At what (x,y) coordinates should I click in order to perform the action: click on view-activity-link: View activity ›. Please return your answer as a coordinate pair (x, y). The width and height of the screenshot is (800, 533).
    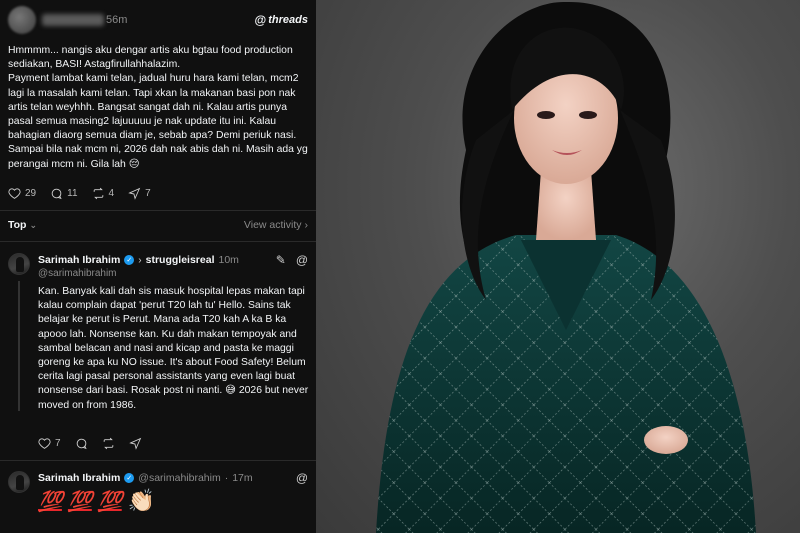
    Looking at the image, I should click on (276, 225).